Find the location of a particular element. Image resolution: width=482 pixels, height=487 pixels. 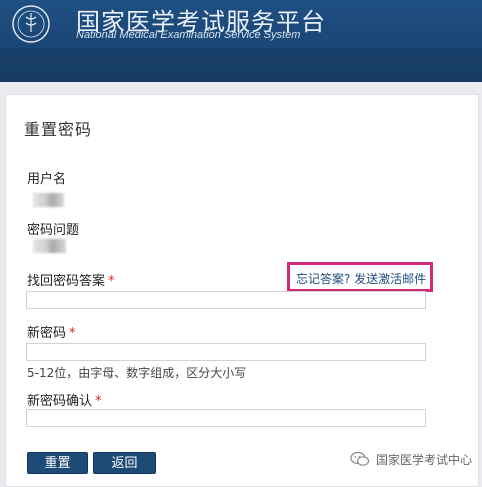

reset-button: 重置 is located at coordinates (57, 463).